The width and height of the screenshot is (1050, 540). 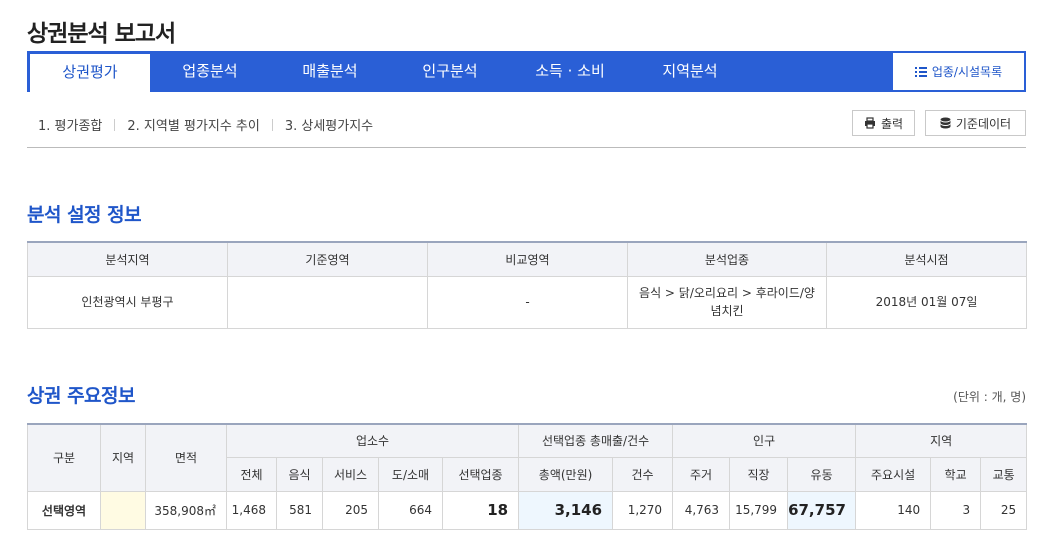 What do you see at coordinates (186, 457) in the screenshot?
I see `header-area: 면적` at bounding box center [186, 457].